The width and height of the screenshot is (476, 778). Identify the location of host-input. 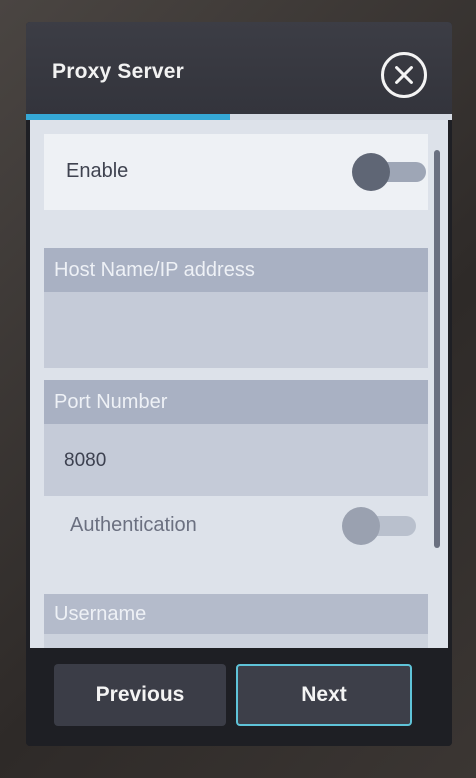
(236, 330).